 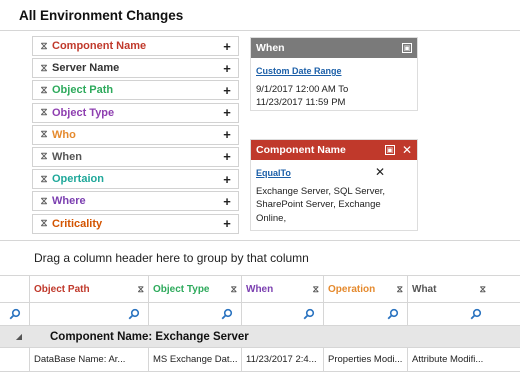 What do you see at coordinates (83, 112) in the screenshot?
I see `filter-label: Object Type` at bounding box center [83, 112].